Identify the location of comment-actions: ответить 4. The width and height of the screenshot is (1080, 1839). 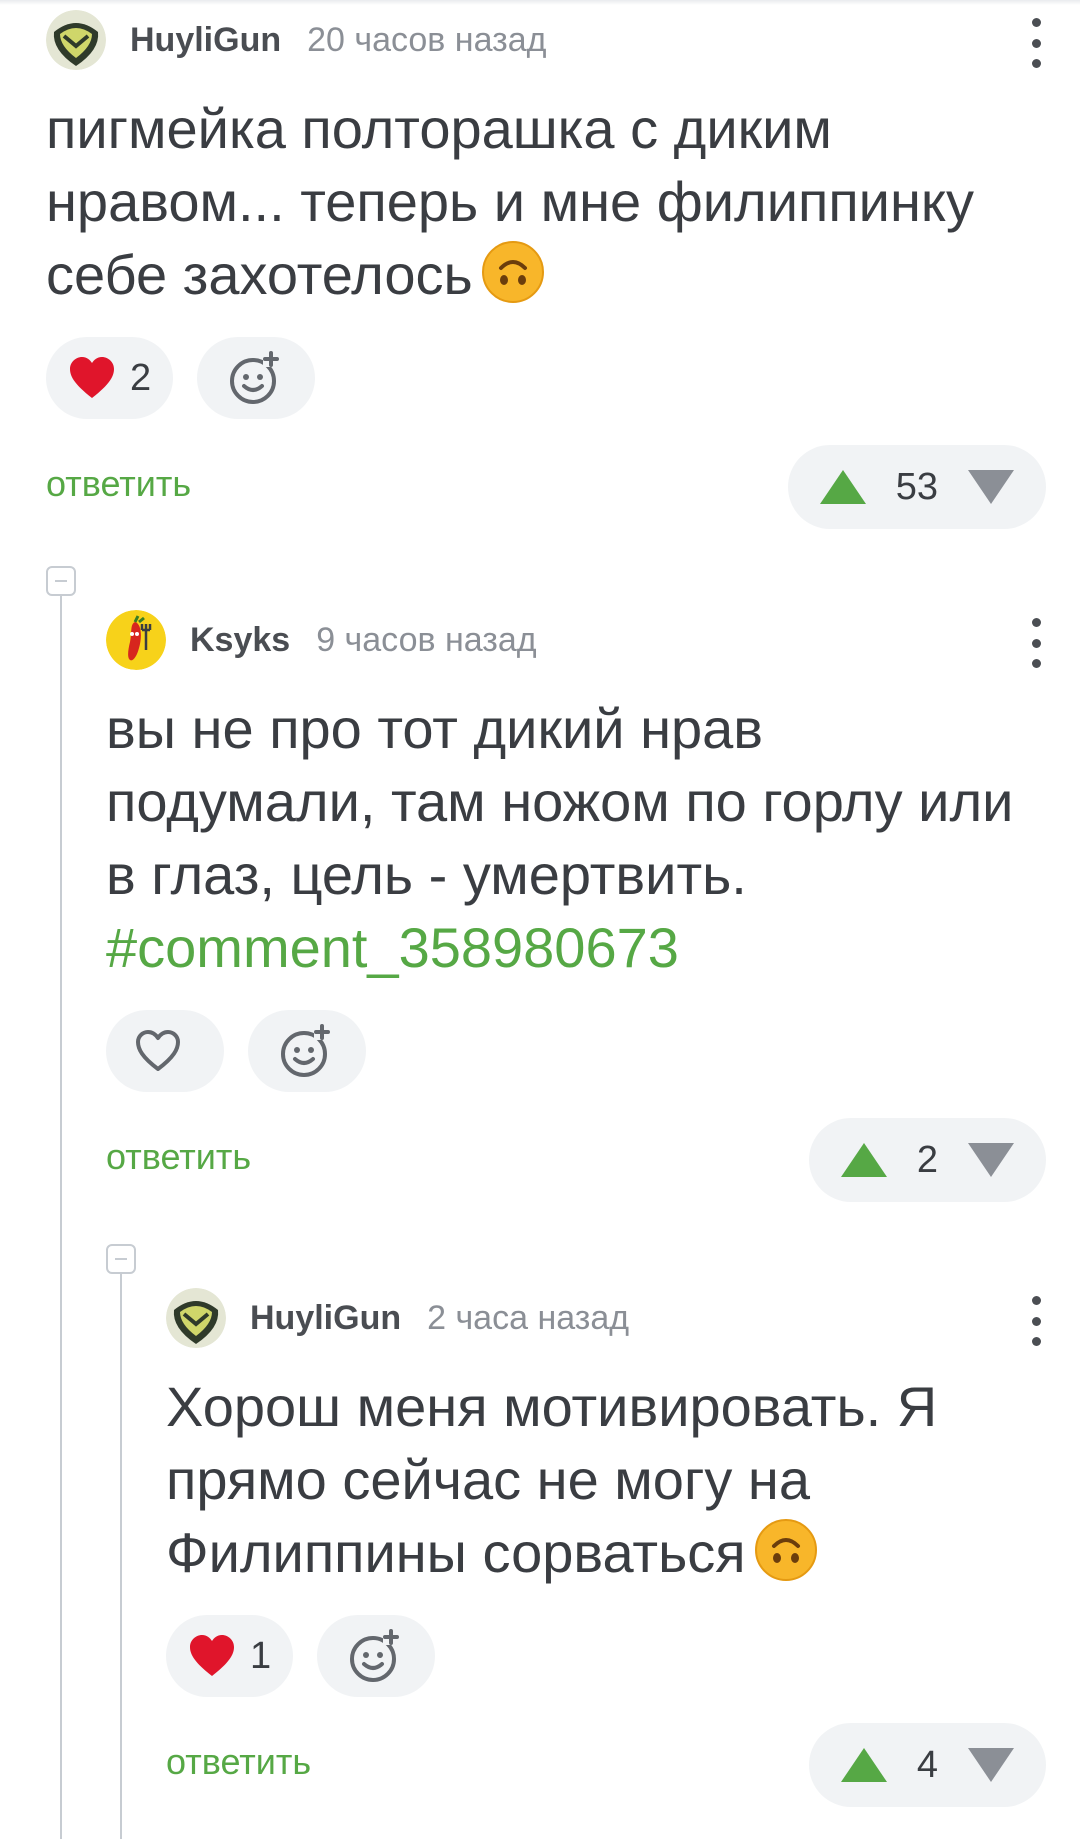
(606, 1765).